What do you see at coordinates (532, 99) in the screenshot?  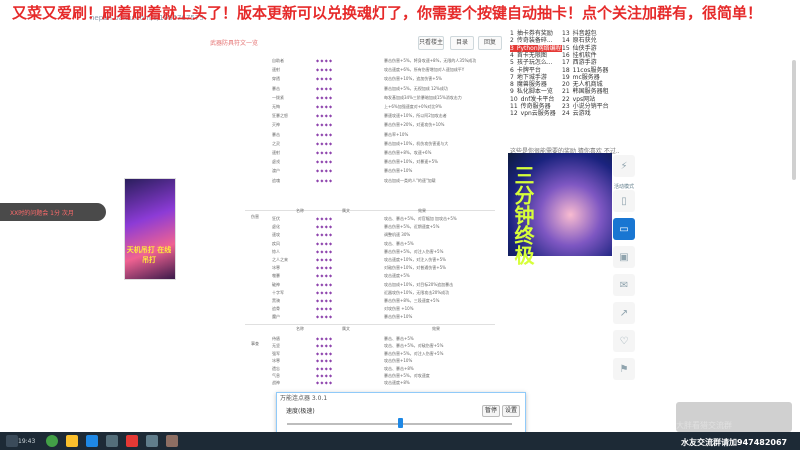 I see `hot-search-item: 10 dnf发卡平台` at bounding box center [532, 99].